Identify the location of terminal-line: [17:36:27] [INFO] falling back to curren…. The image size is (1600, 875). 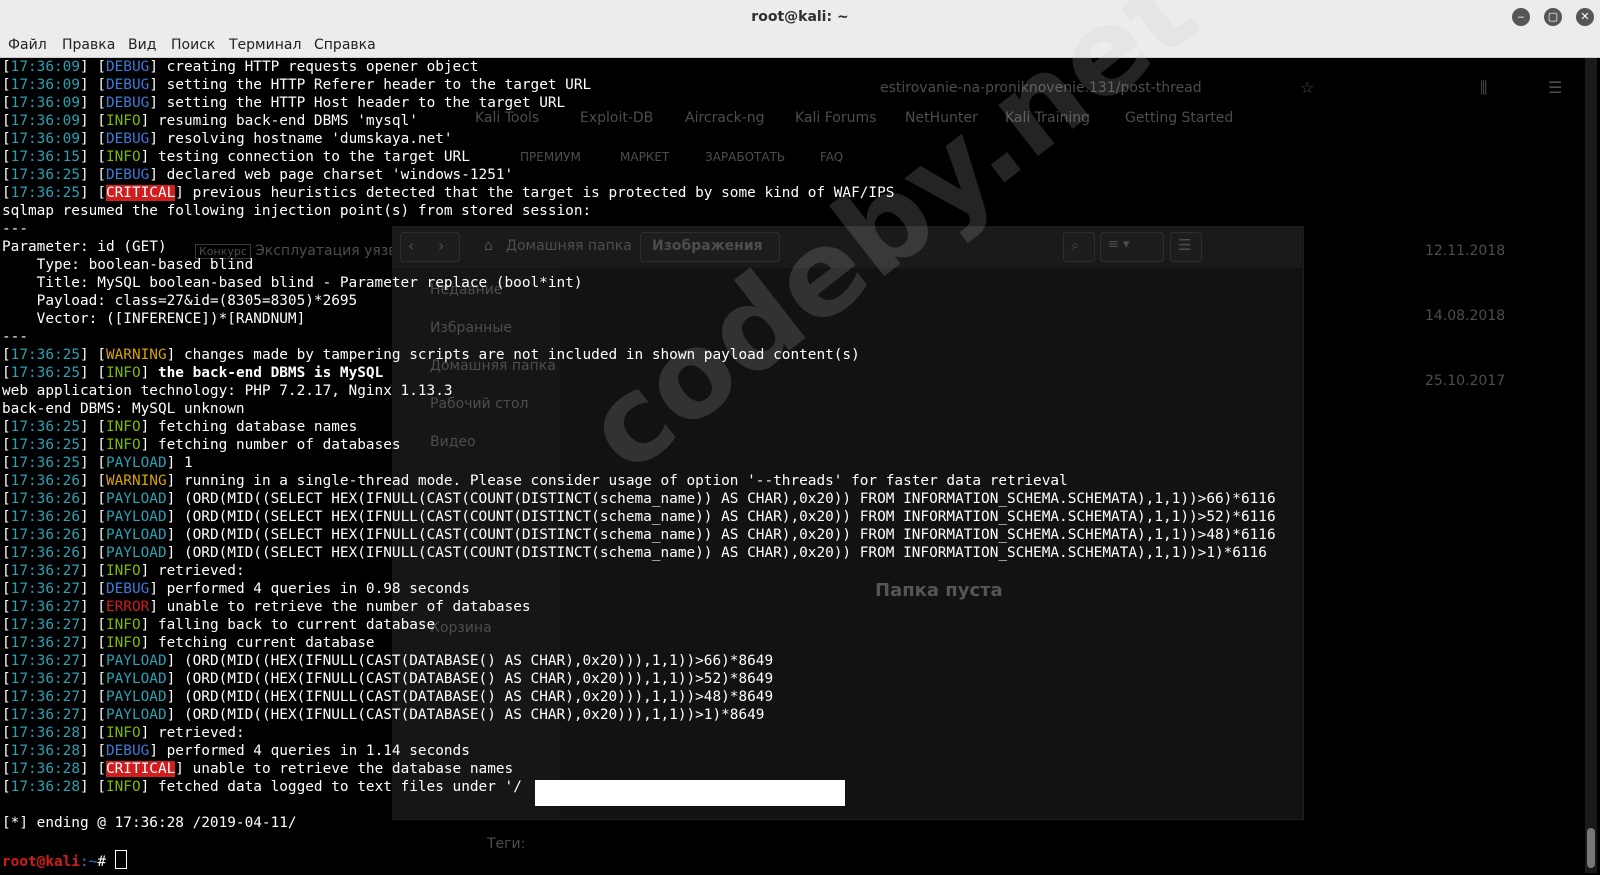
(219, 625).